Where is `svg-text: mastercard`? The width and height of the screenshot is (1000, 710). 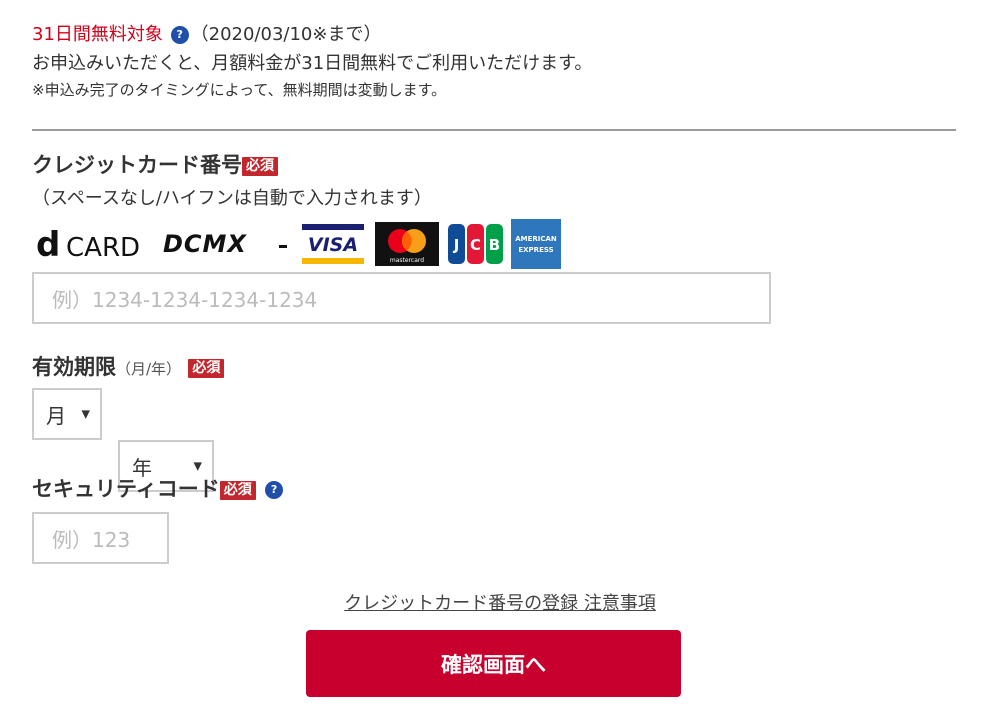
svg-text: mastercard is located at coordinates (407, 260).